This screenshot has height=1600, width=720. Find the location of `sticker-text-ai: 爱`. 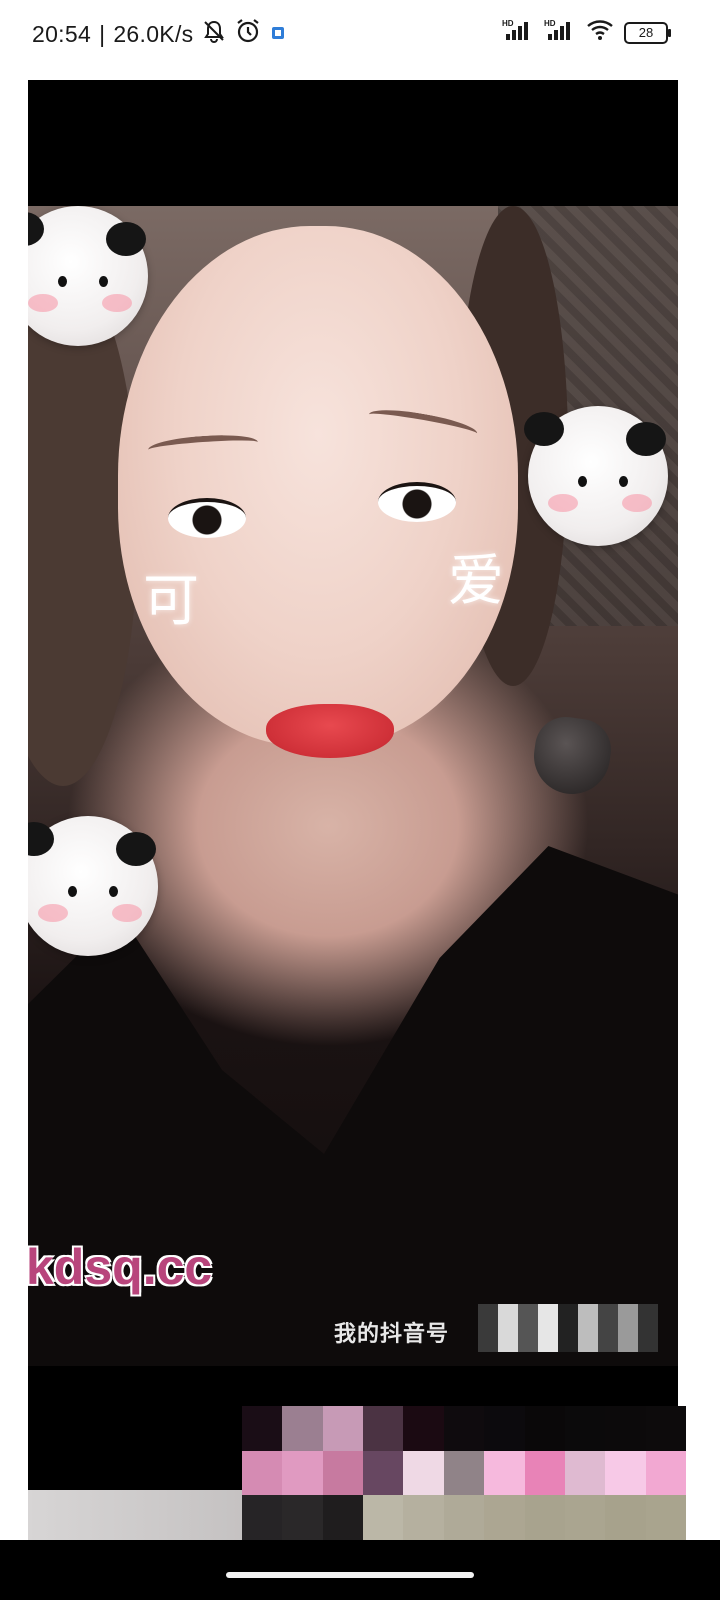

sticker-text-ai: 爱 is located at coordinates (476, 580).